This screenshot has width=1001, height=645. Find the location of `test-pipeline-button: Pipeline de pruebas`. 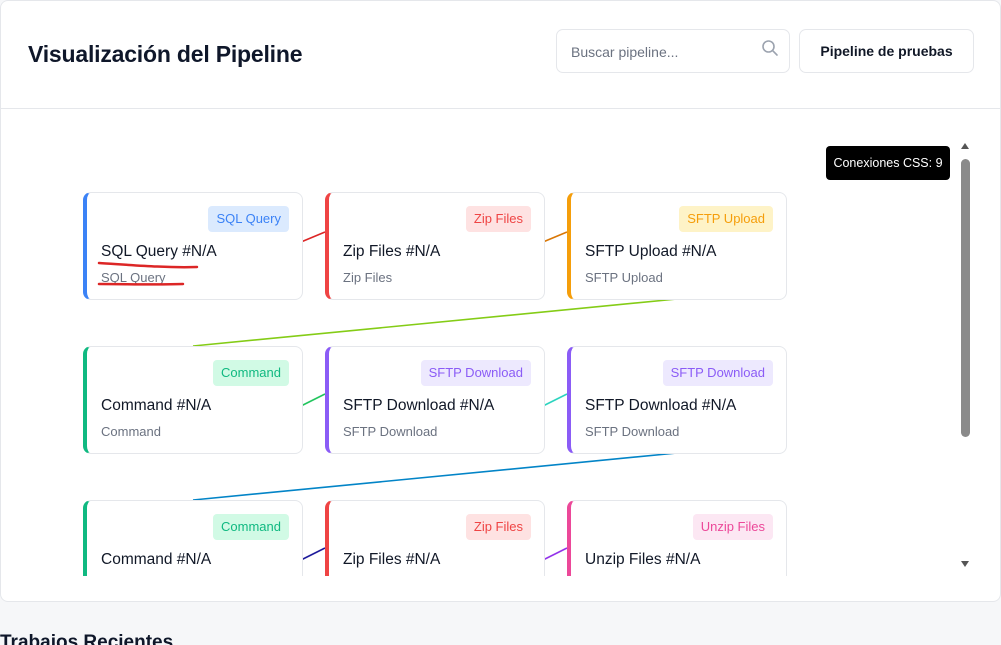

test-pipeline-button: Pipeline de pruebas is located at coordinates (886, 51).